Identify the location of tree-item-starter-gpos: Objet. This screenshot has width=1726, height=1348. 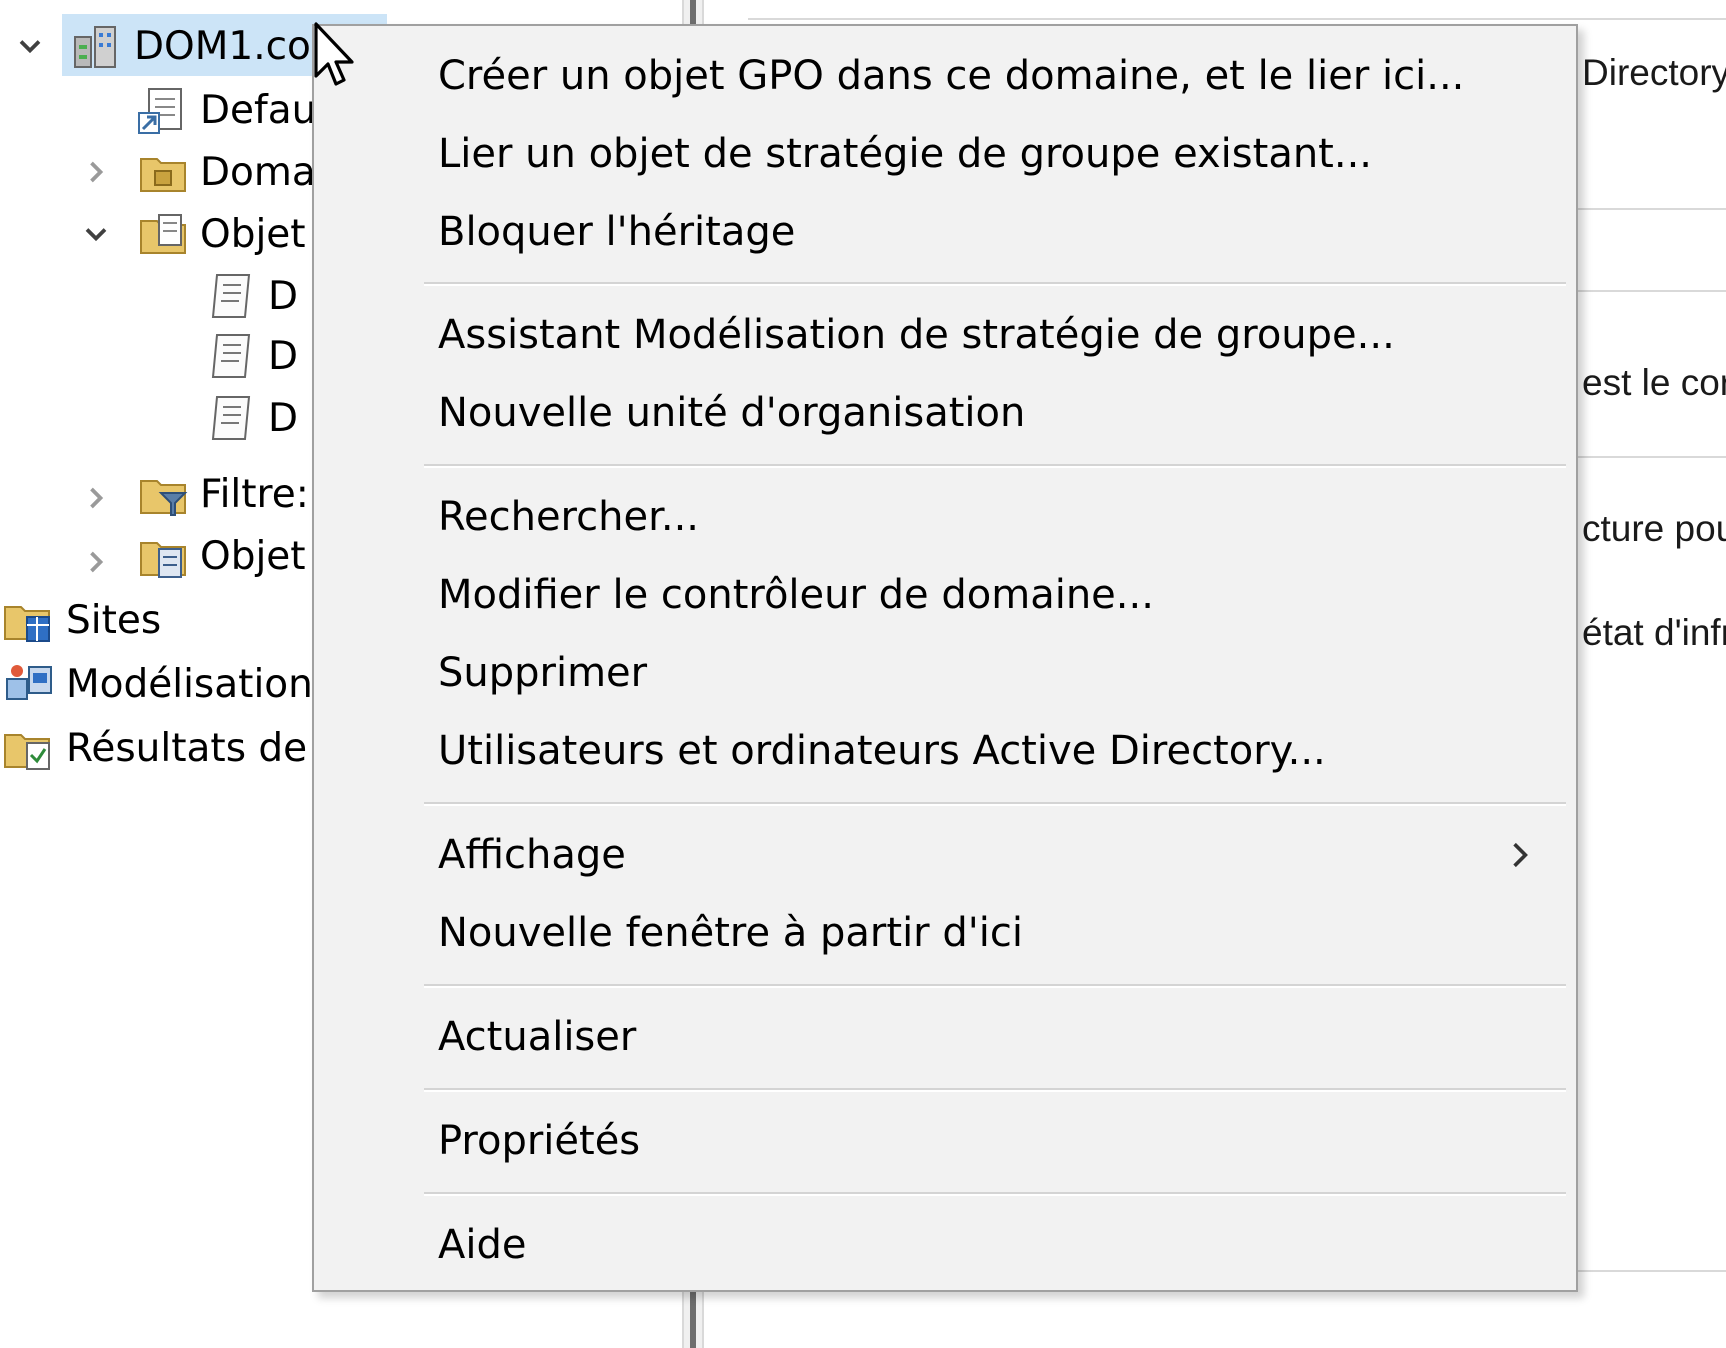
(220, 556).